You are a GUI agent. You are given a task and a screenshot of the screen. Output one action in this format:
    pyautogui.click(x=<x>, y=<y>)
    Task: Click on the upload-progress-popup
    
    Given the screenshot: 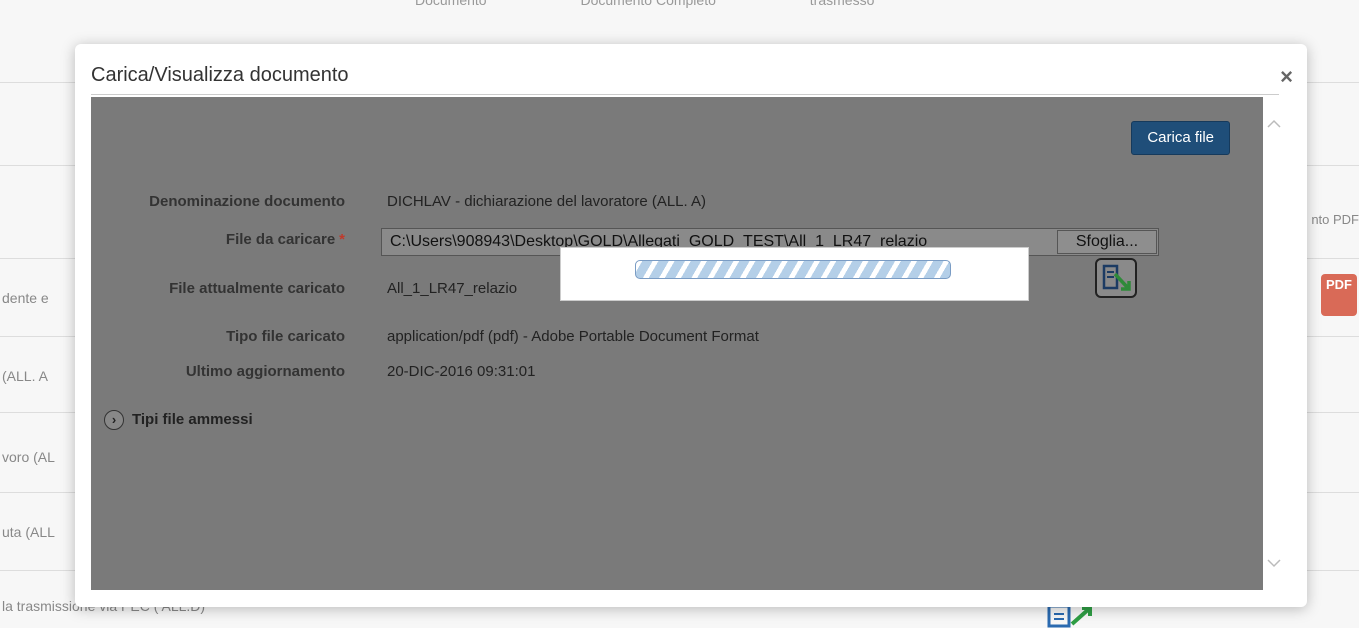 What is the action you would take?
    pyautogui.click(x=794, y=274)
    